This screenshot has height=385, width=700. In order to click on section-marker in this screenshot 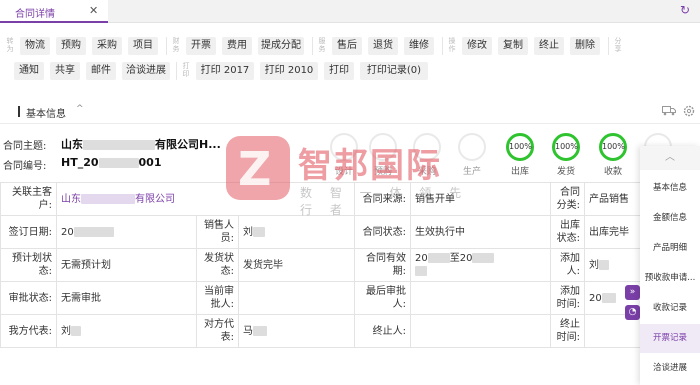, I will do `click(19, 111)`.